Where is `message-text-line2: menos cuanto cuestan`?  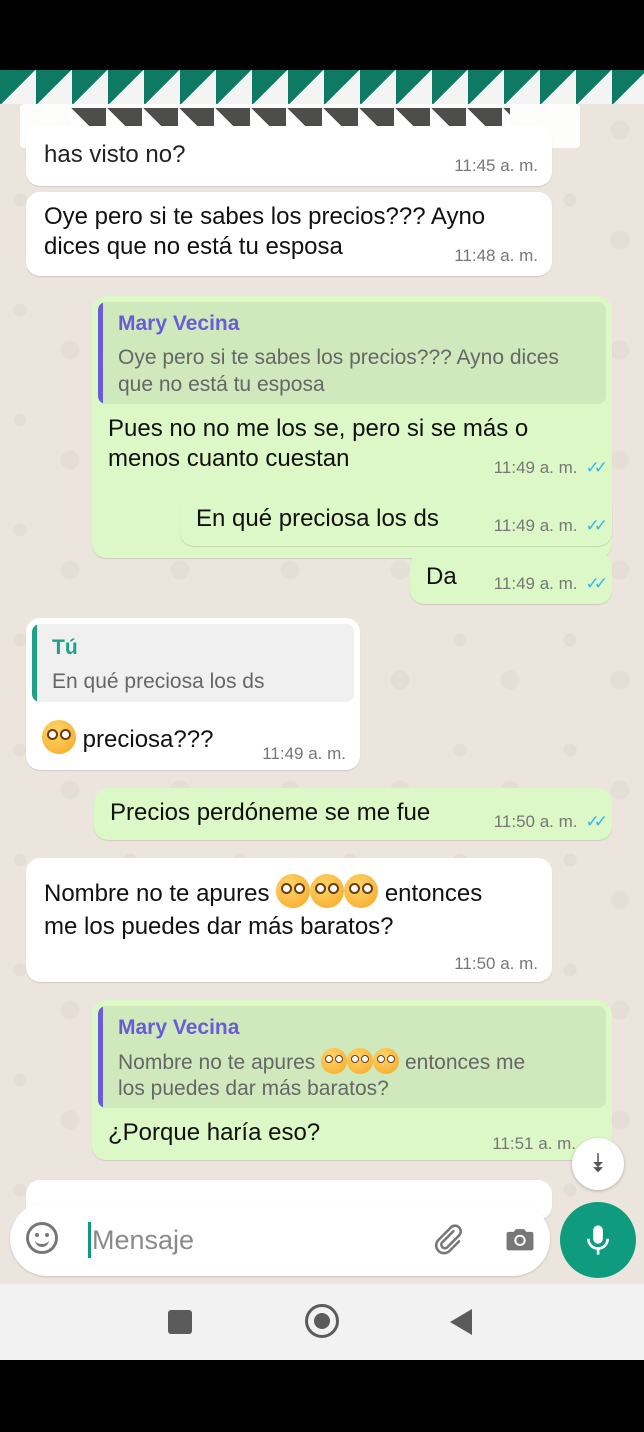
message-text-line2: menos cuanto cuestan is located at coordinates (229, 458).